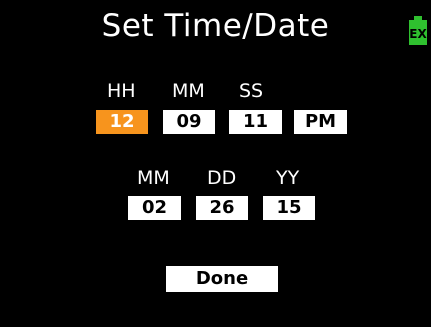 This screenshot has height=327, width=431. Describe the element at coordinates (255, 122) in the screenshot. I see `second-field: 11` at that location.